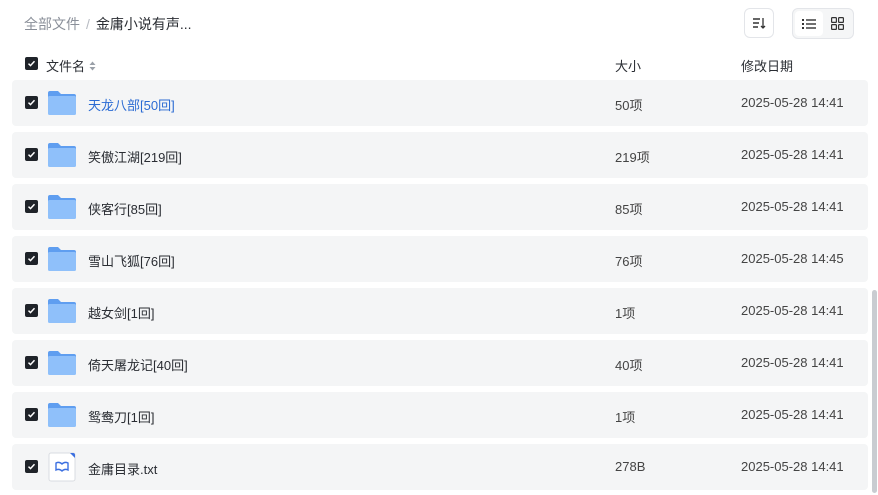 The image size is (878, 495). Describe the element at coordinates (440, 103) in the screenshot. I see `file-row: 天龙八部[50回] 50项 2025-05-28 14:41` at that location.